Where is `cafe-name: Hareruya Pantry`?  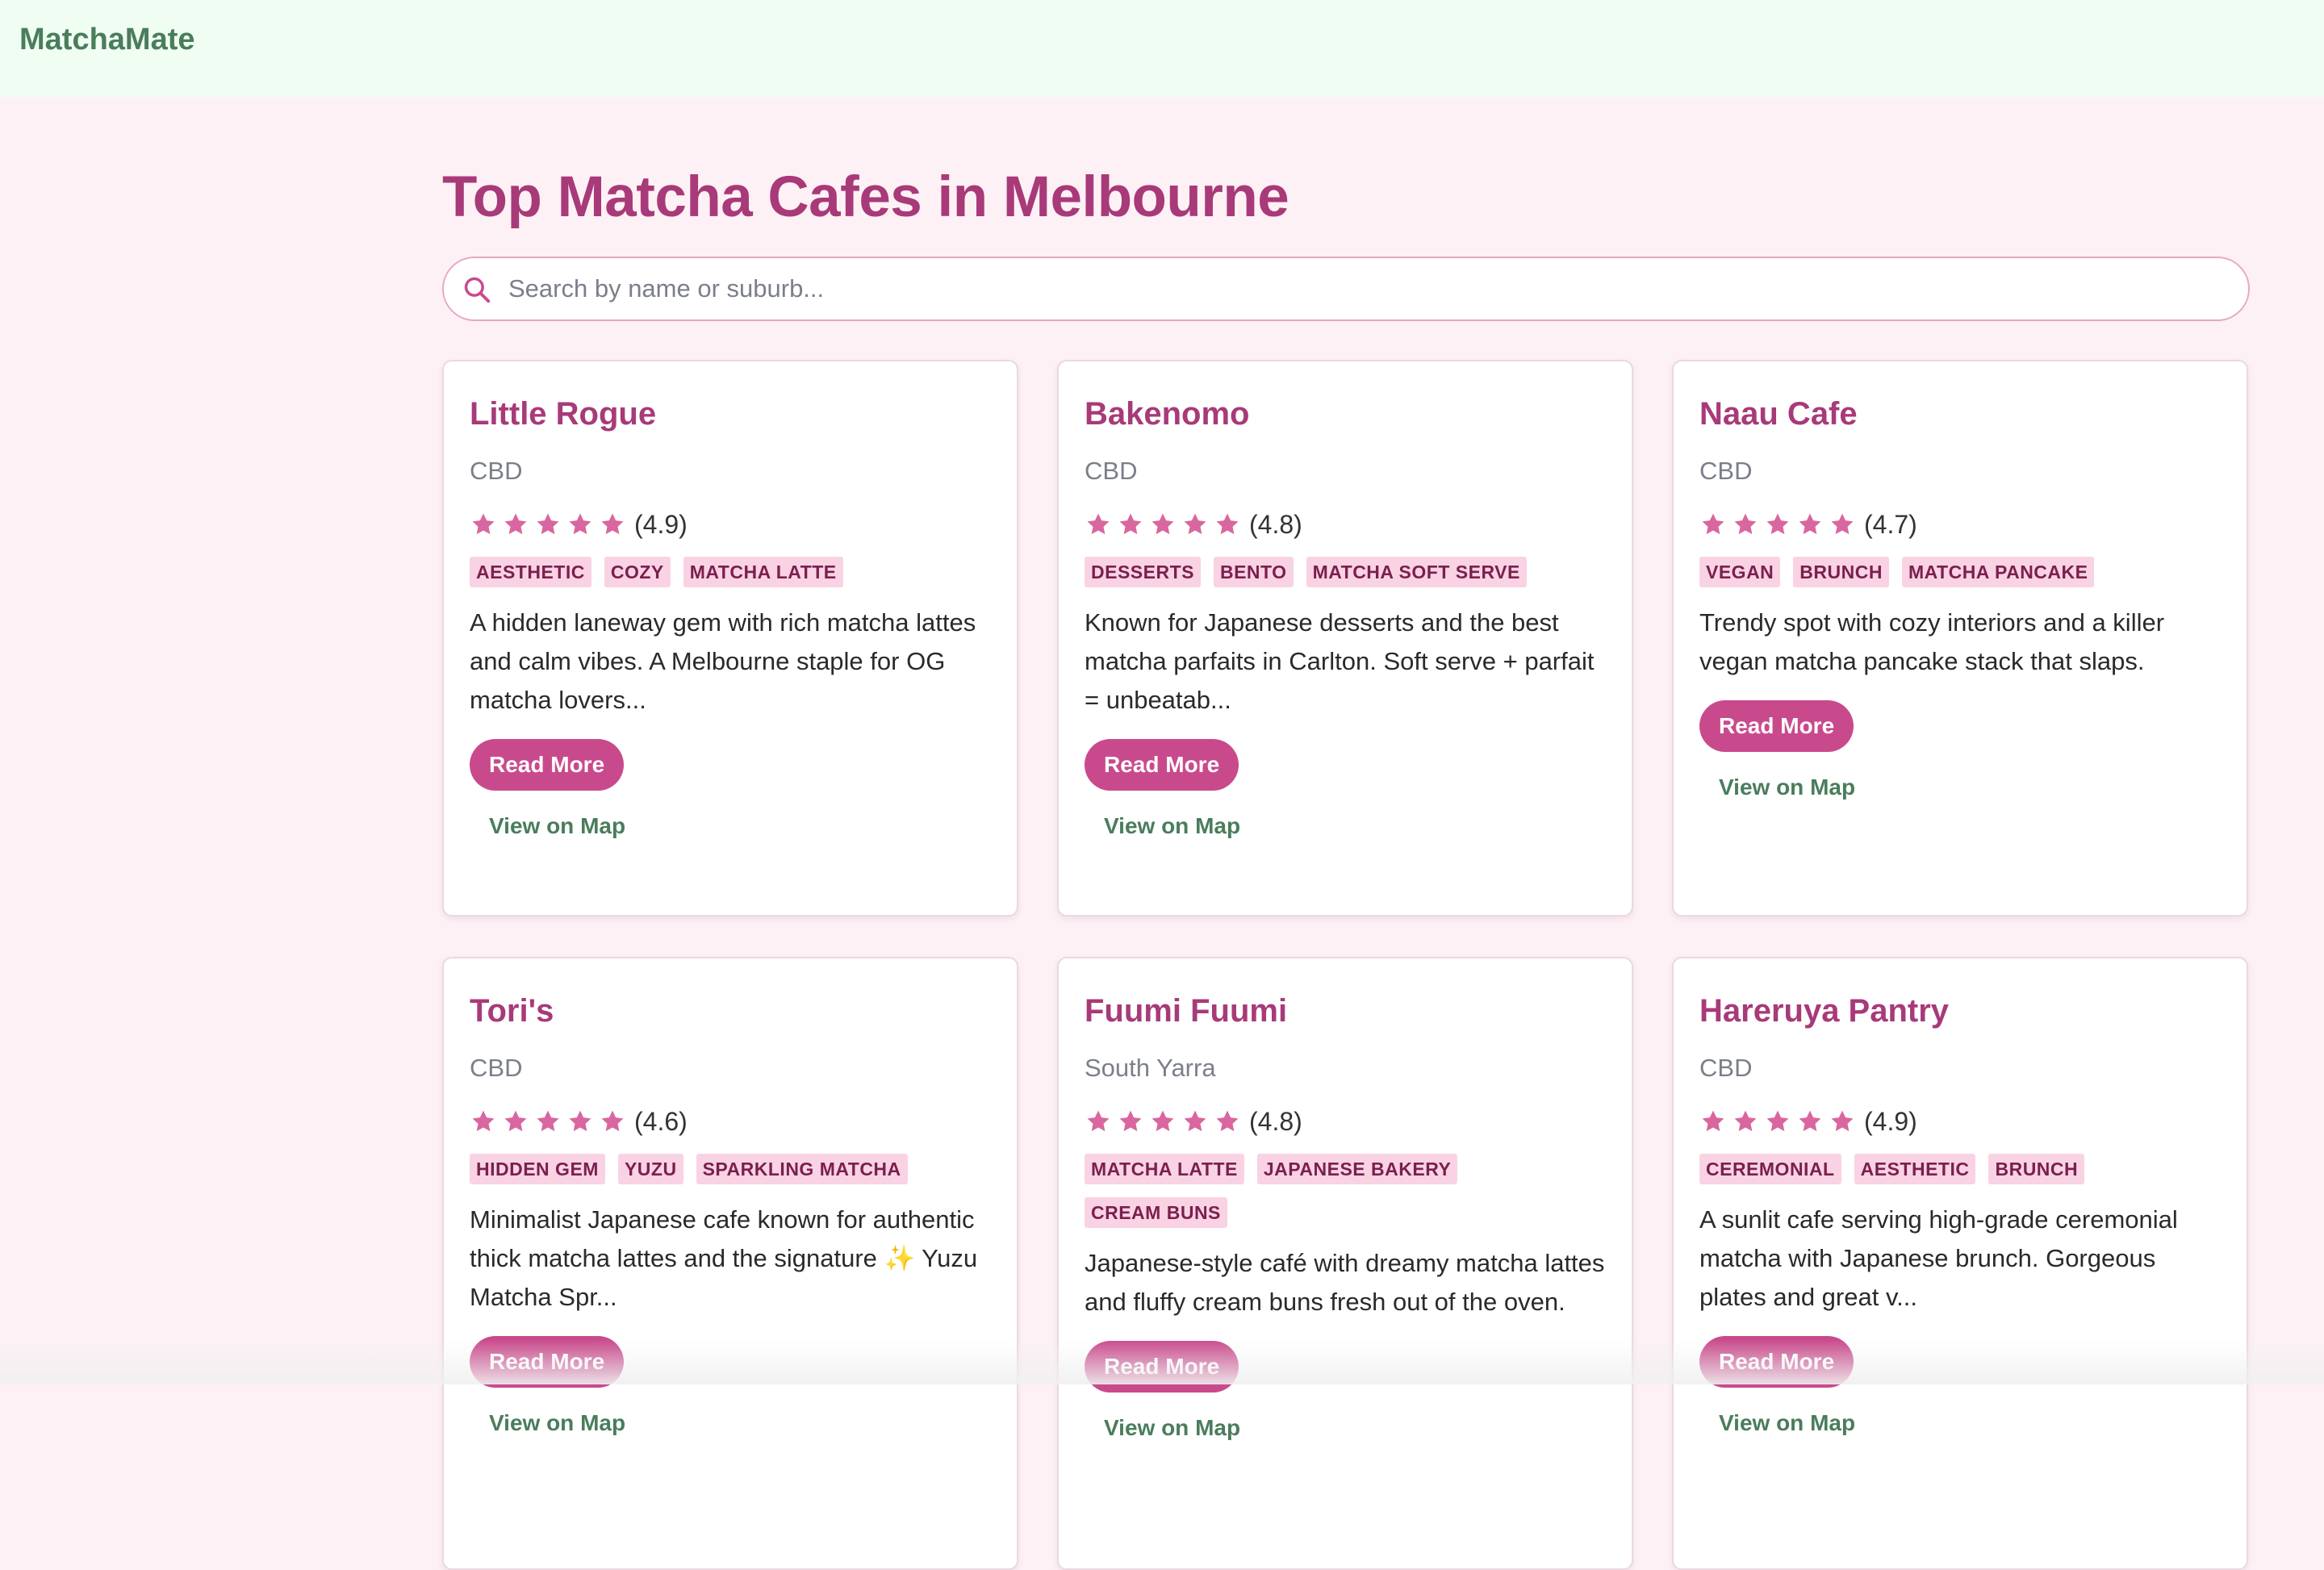 cafe-name: Hareruya Pantry is located at coordinates (1962, 1011).